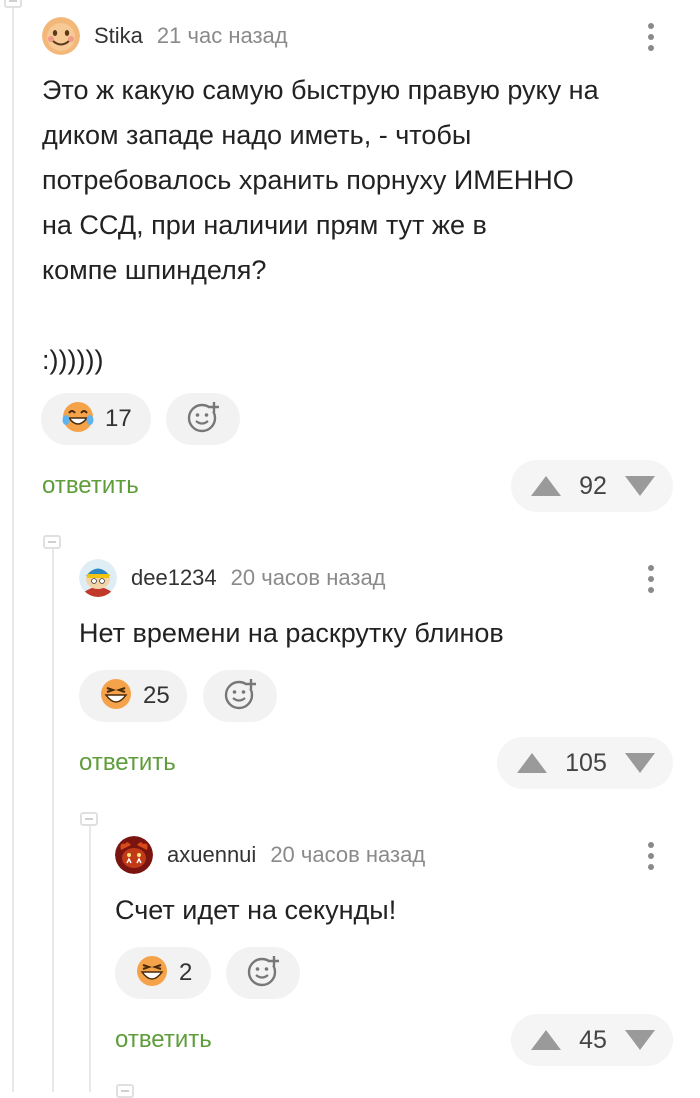 Image resolution: width=700 pixels, height=1098 pixels. Describe the element at coordinates (256, 910) in the screenshot. I see `comment-text: Счет идет на секунды!` at that location.